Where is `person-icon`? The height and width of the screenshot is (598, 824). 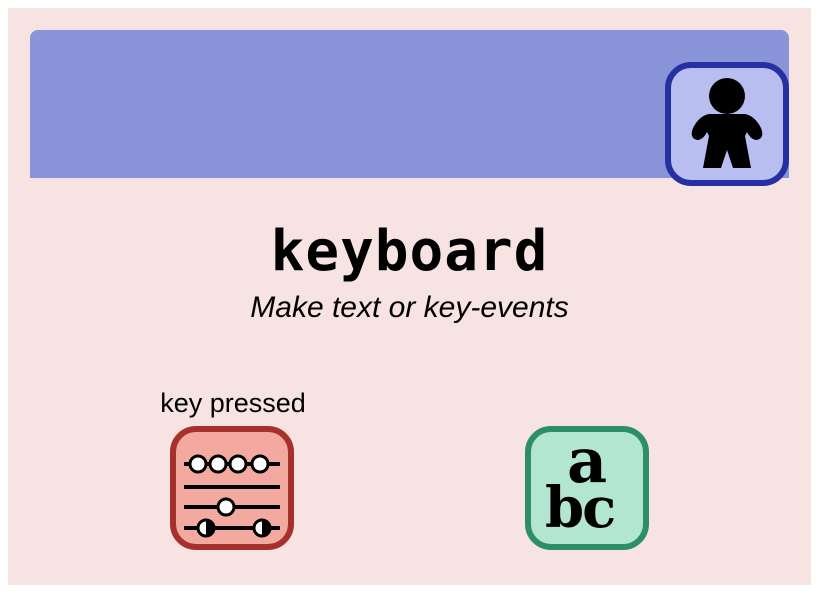 person-icon is located at coordinates (727, 123).